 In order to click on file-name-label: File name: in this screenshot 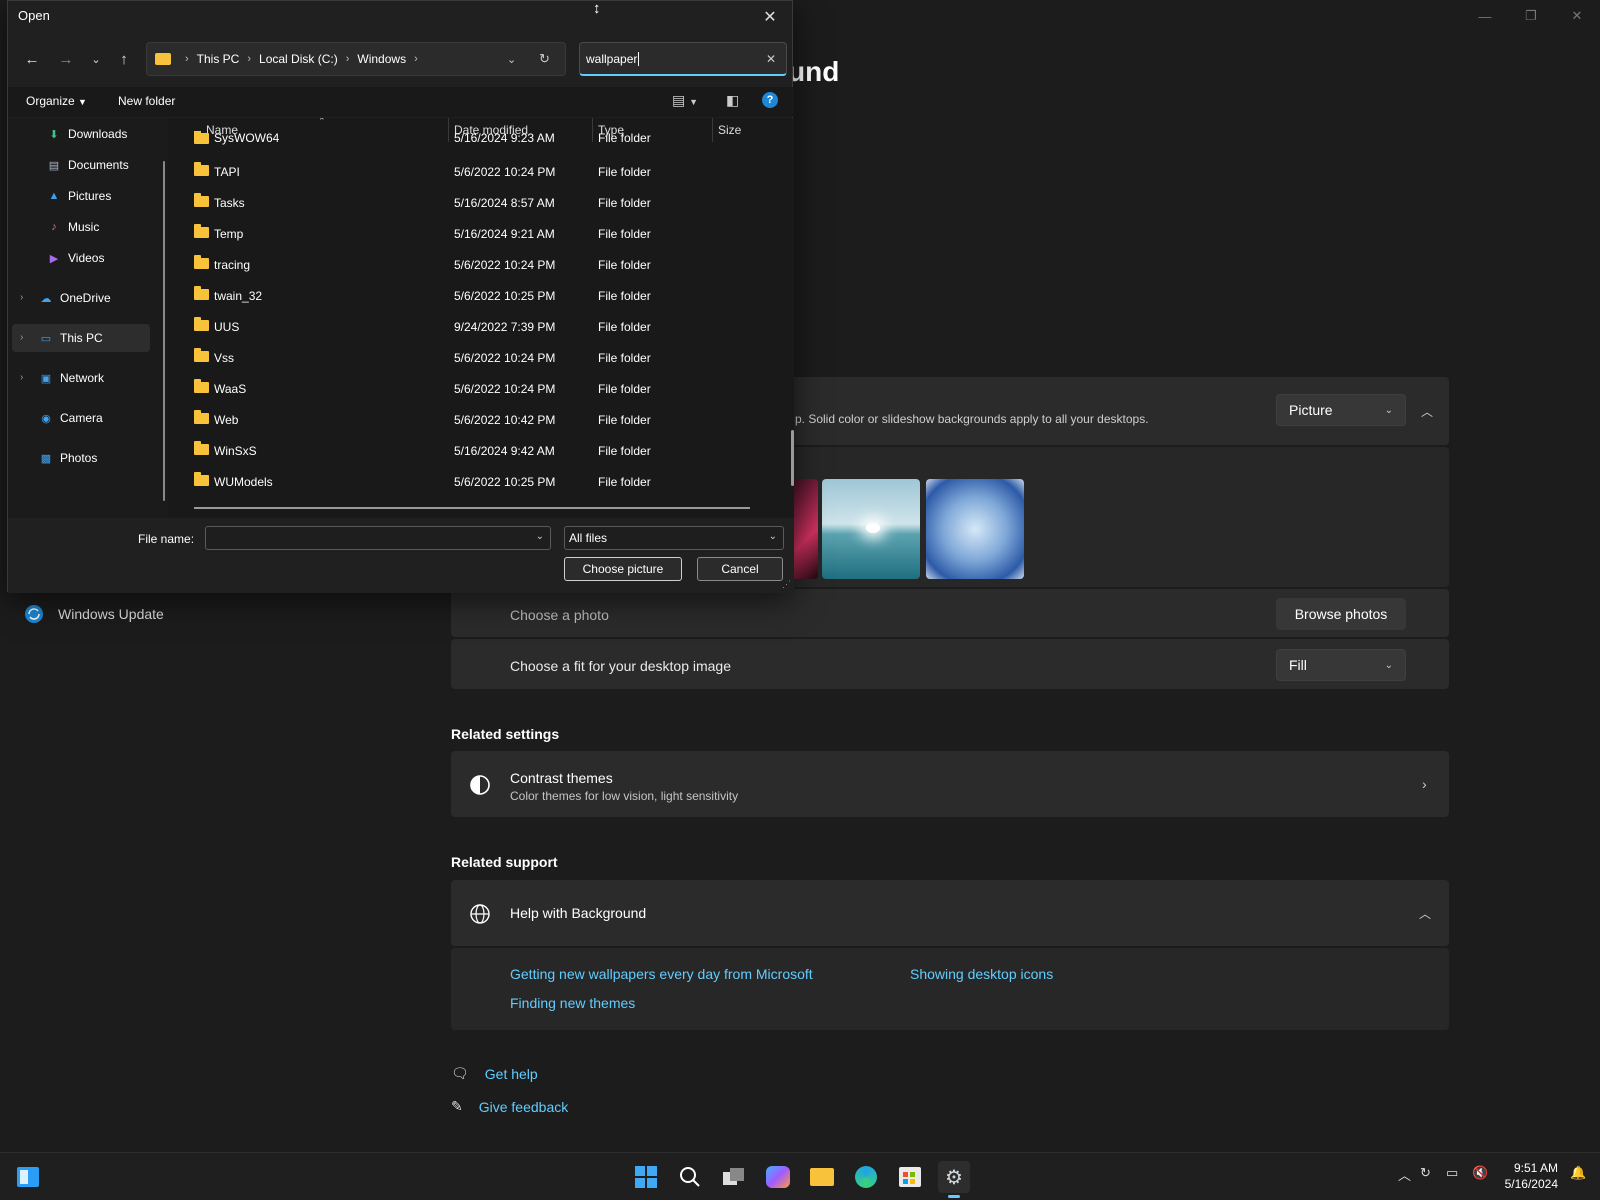, I will do `click(166, 539)`.